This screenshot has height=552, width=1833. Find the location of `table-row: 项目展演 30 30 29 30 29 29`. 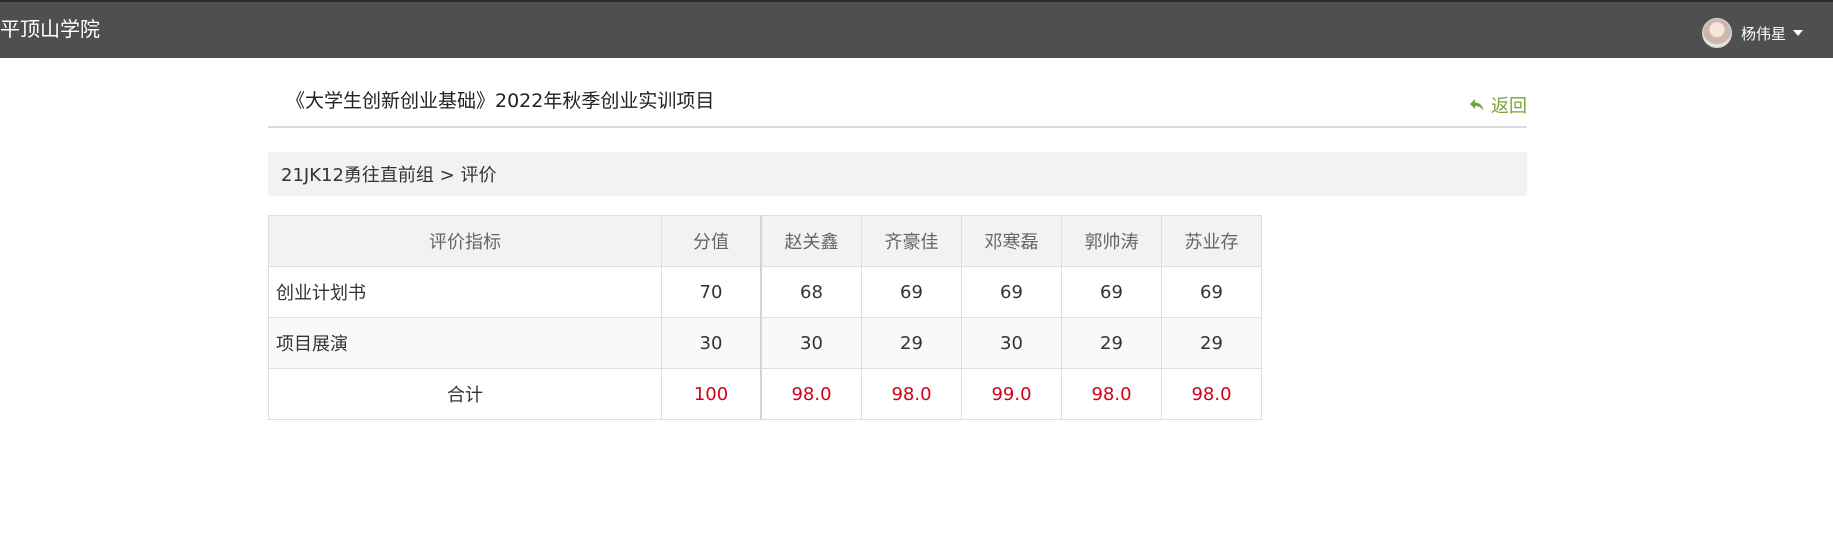

table-row: 项目展演 30 30 29 30 29 29 is located at coordinates (765, 343).